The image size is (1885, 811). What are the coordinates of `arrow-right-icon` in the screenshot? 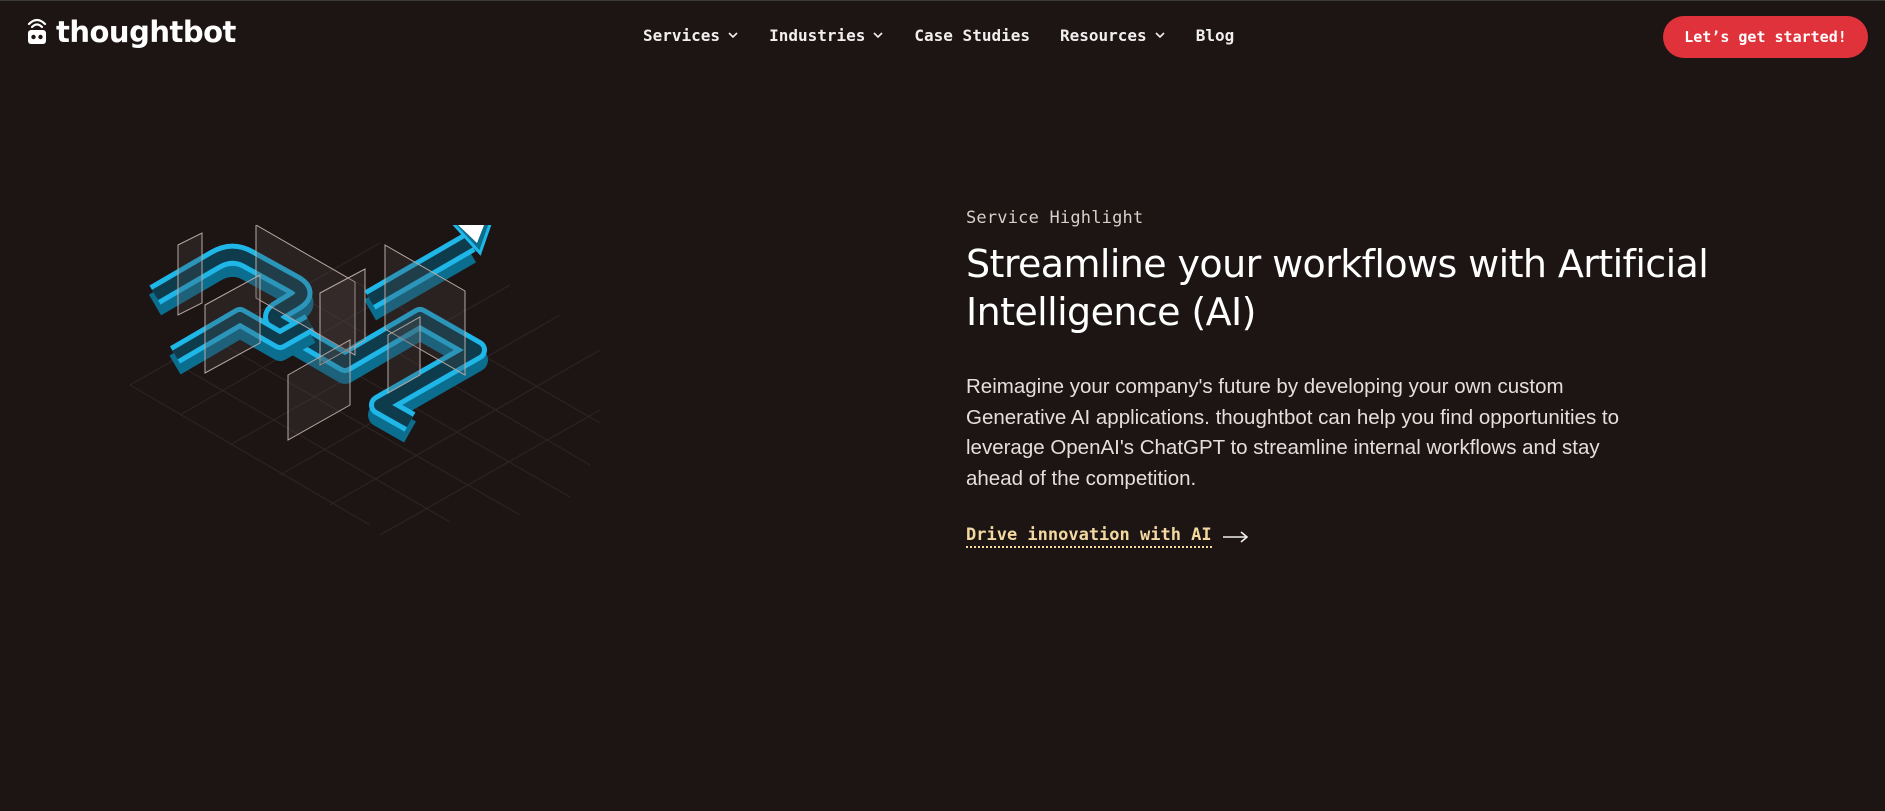 It's located at (1235, 536).